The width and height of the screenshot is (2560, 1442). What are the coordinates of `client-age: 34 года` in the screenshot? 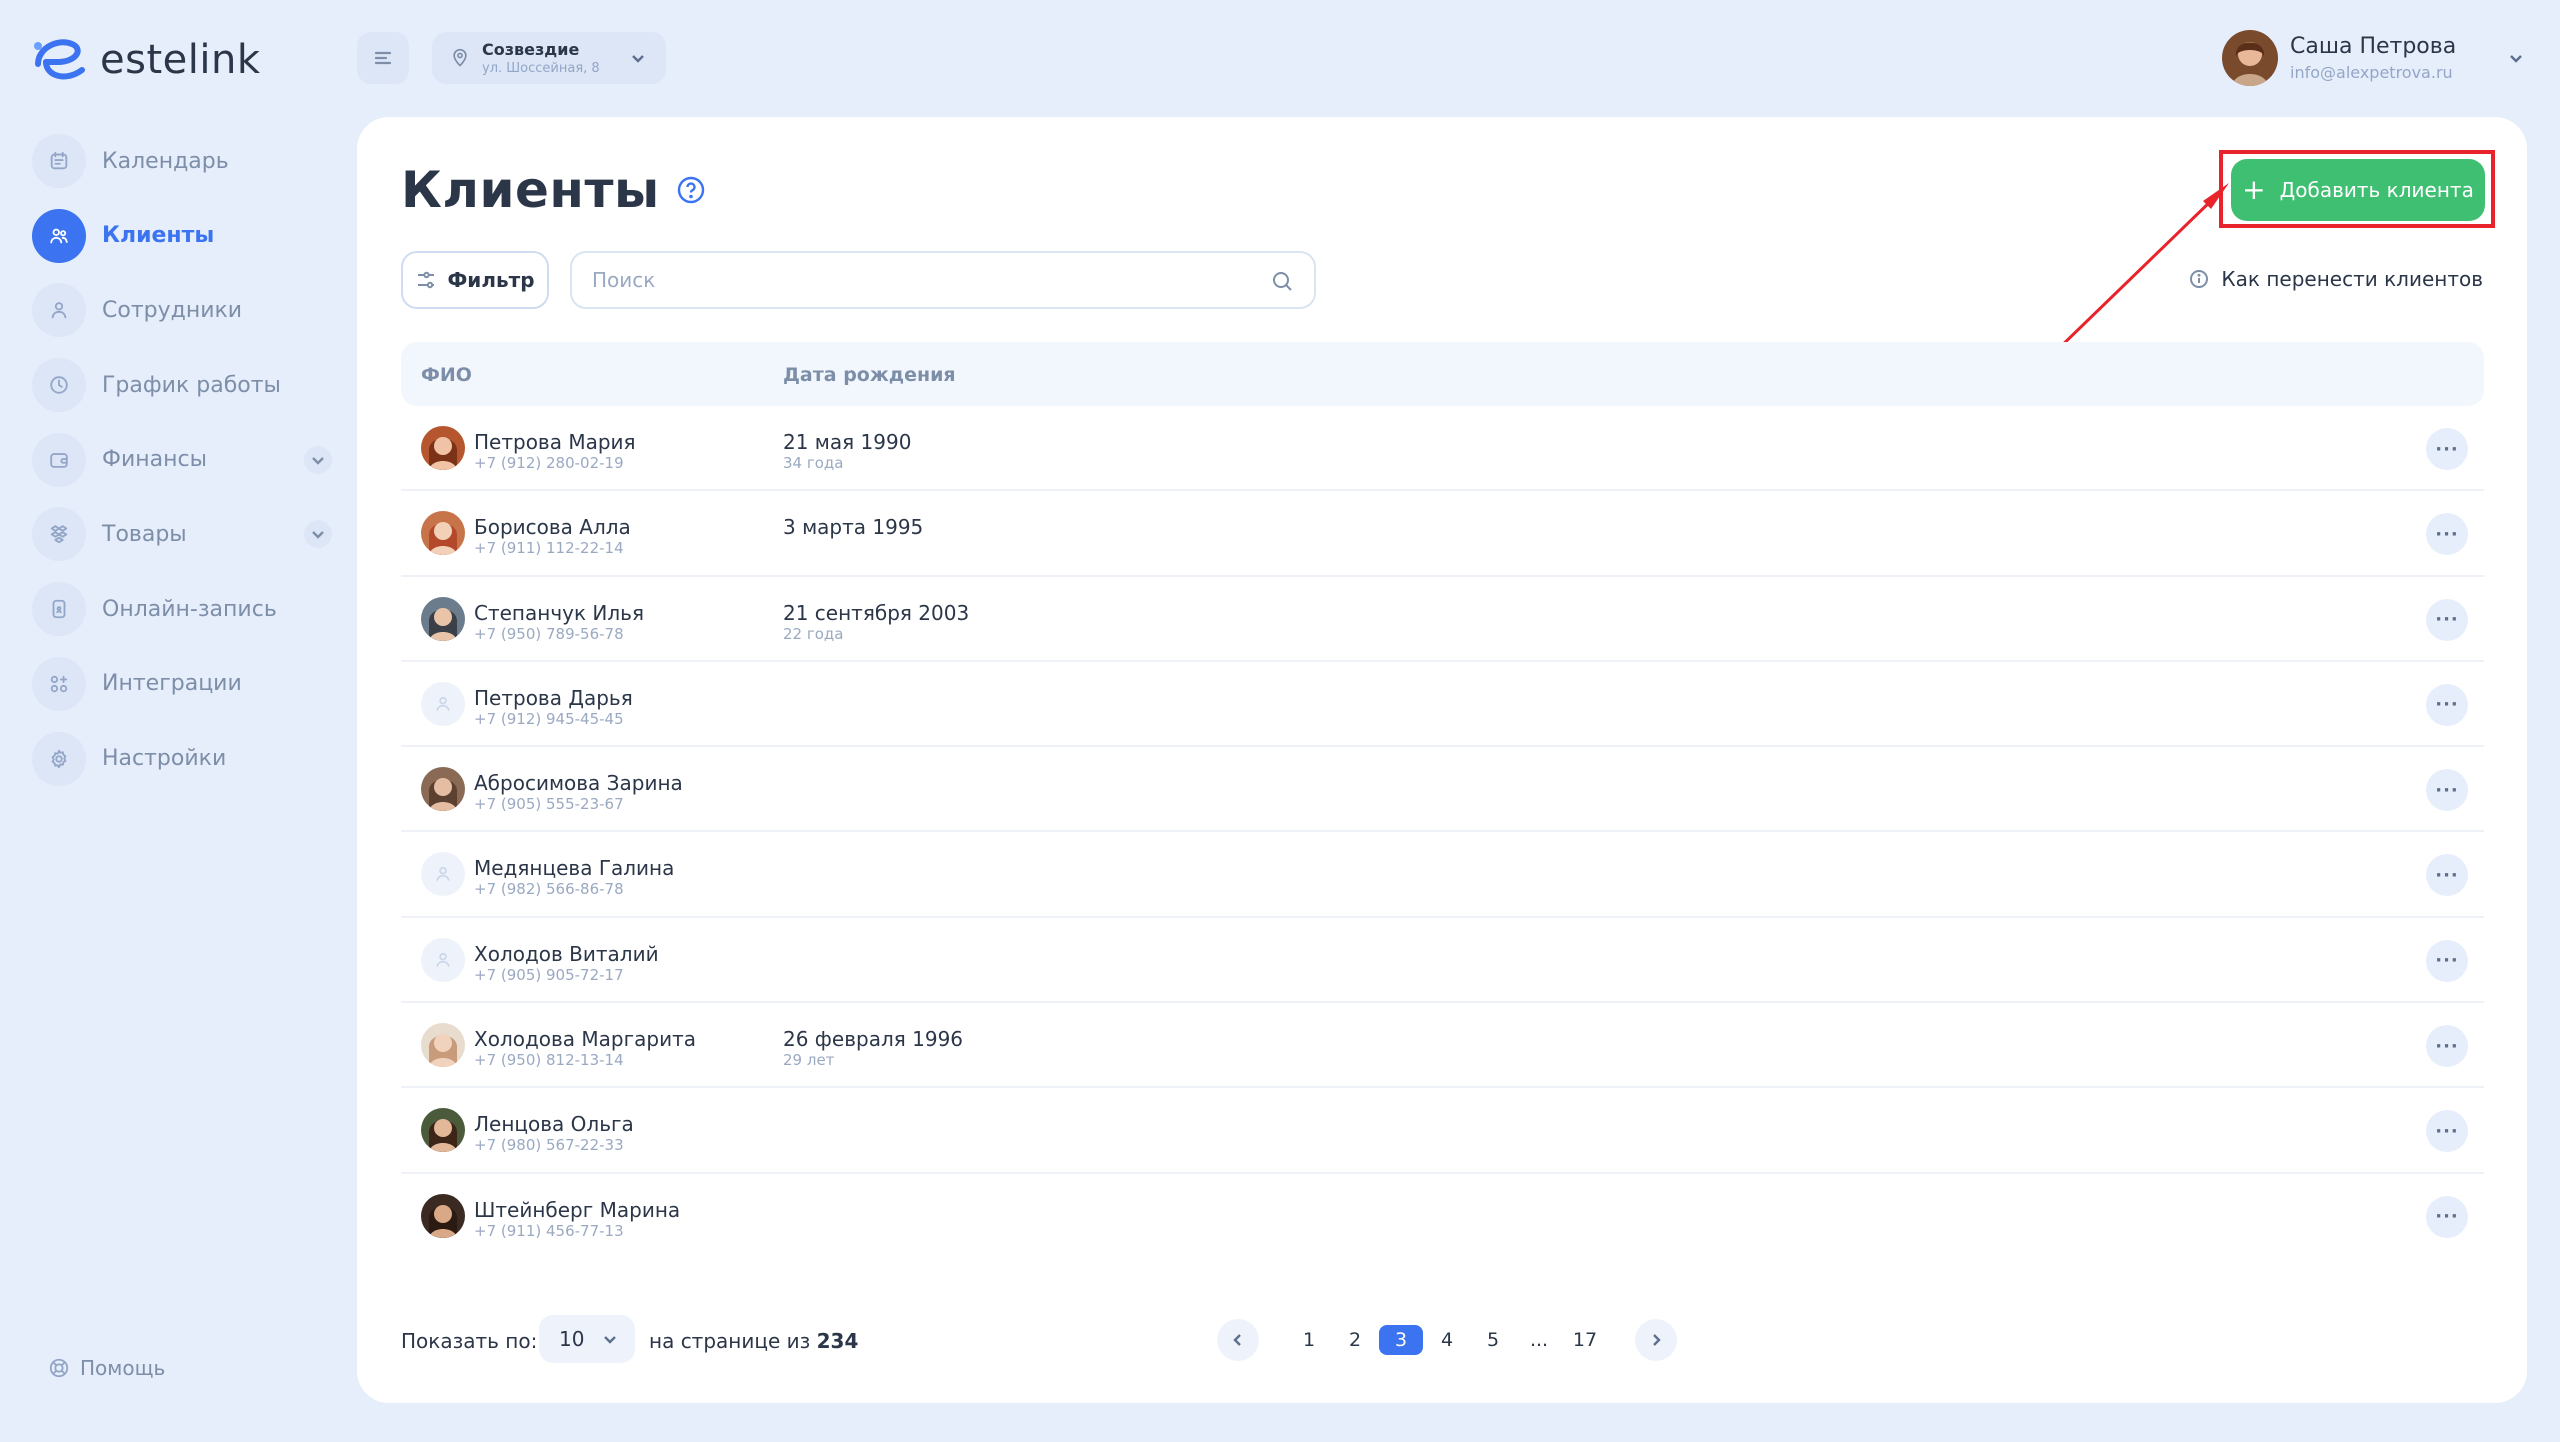 It's located at (813, 463).